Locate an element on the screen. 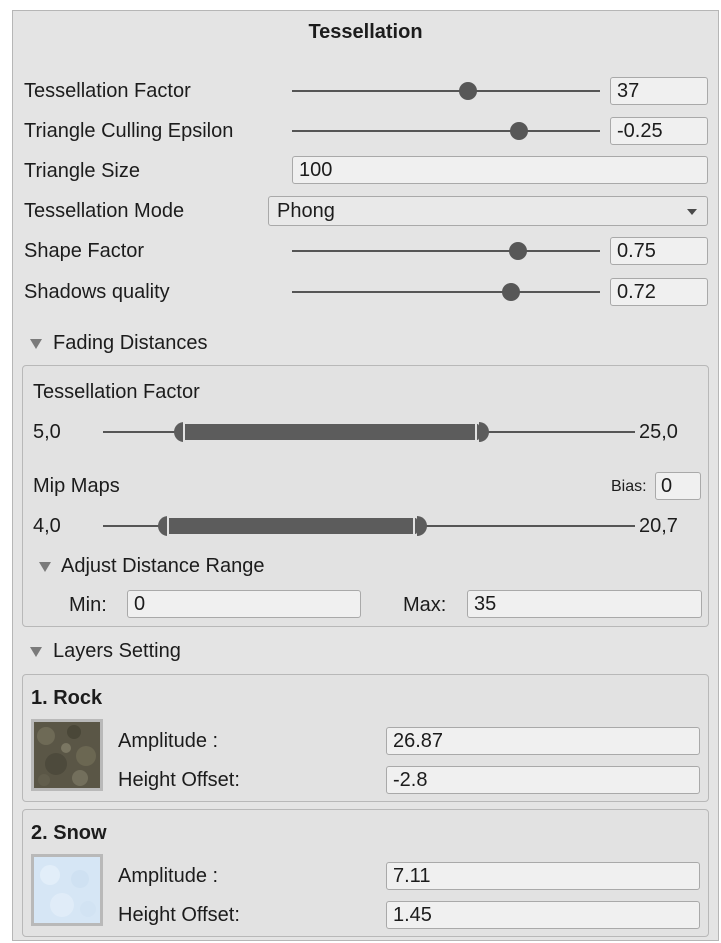 This screenshot has height=943, width=721. max-distance-field: 35 is located at coordinates (584, 604).